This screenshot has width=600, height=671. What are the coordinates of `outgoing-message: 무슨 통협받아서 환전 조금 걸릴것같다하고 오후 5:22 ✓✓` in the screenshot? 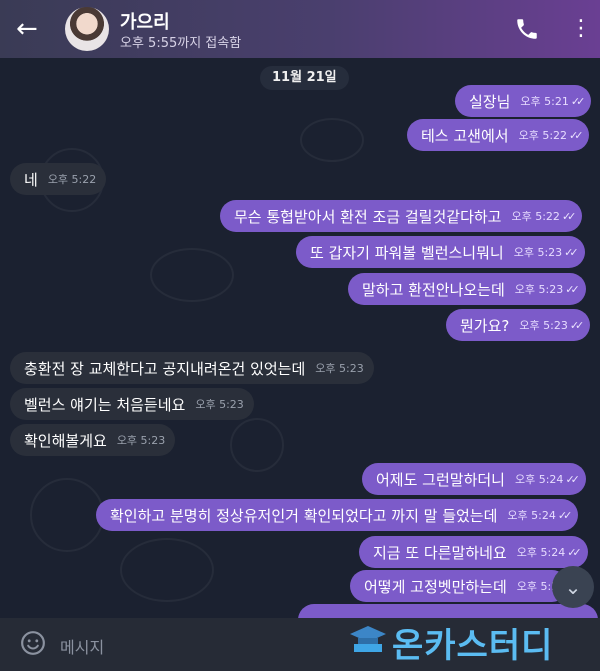 It's located at (401, 216).